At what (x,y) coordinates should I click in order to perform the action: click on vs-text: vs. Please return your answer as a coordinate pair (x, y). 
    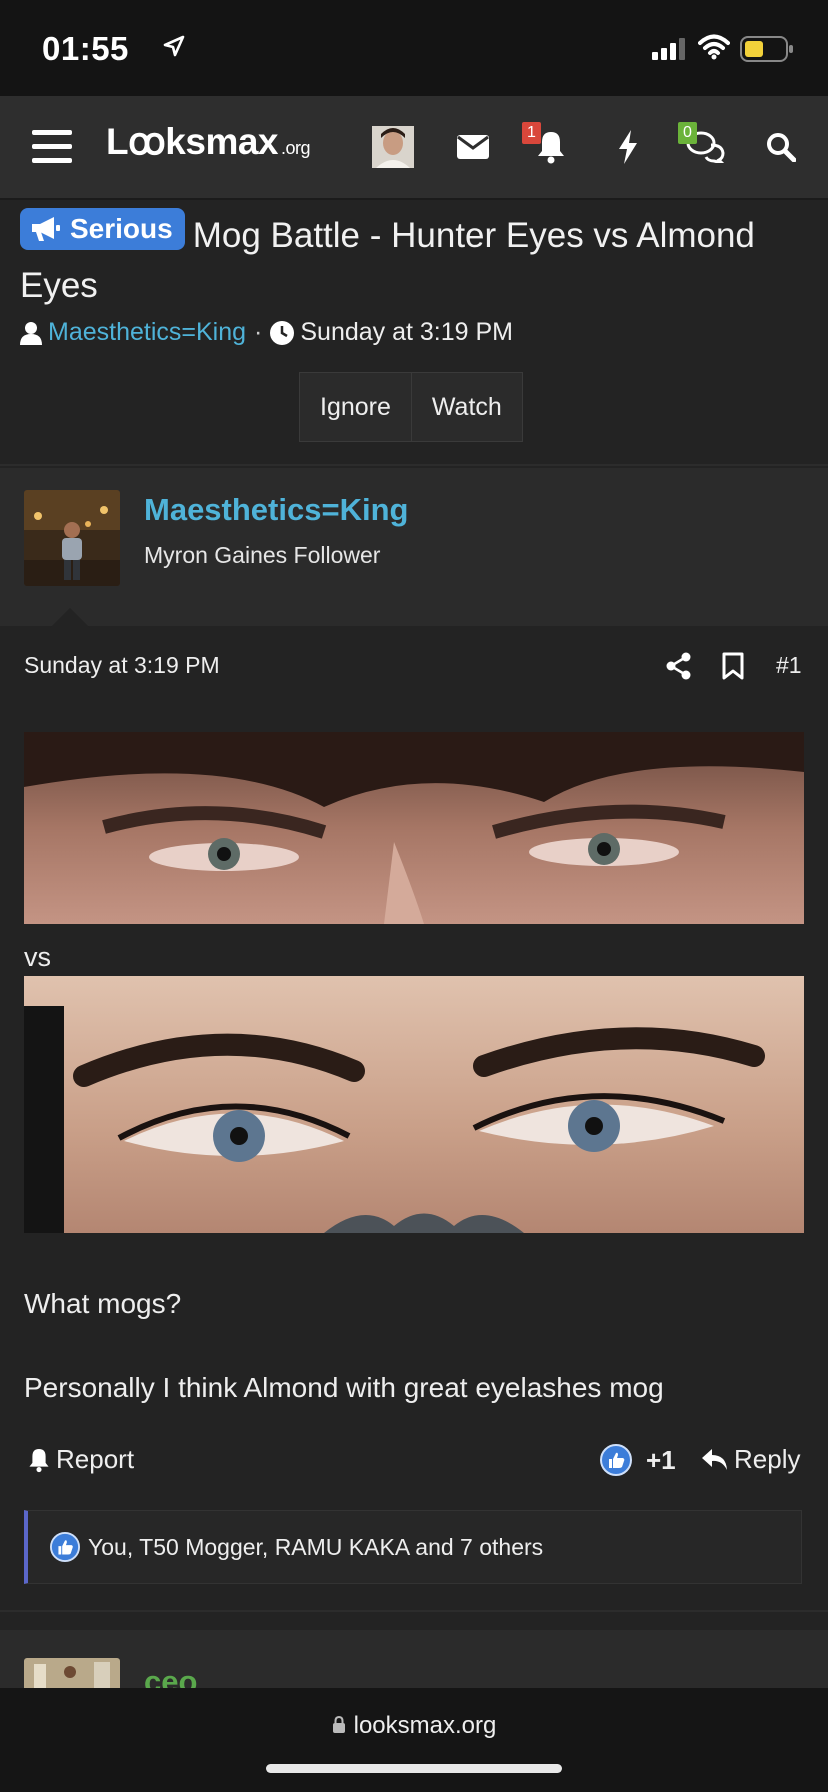
    Looking at the image, I should click on (37, 957).